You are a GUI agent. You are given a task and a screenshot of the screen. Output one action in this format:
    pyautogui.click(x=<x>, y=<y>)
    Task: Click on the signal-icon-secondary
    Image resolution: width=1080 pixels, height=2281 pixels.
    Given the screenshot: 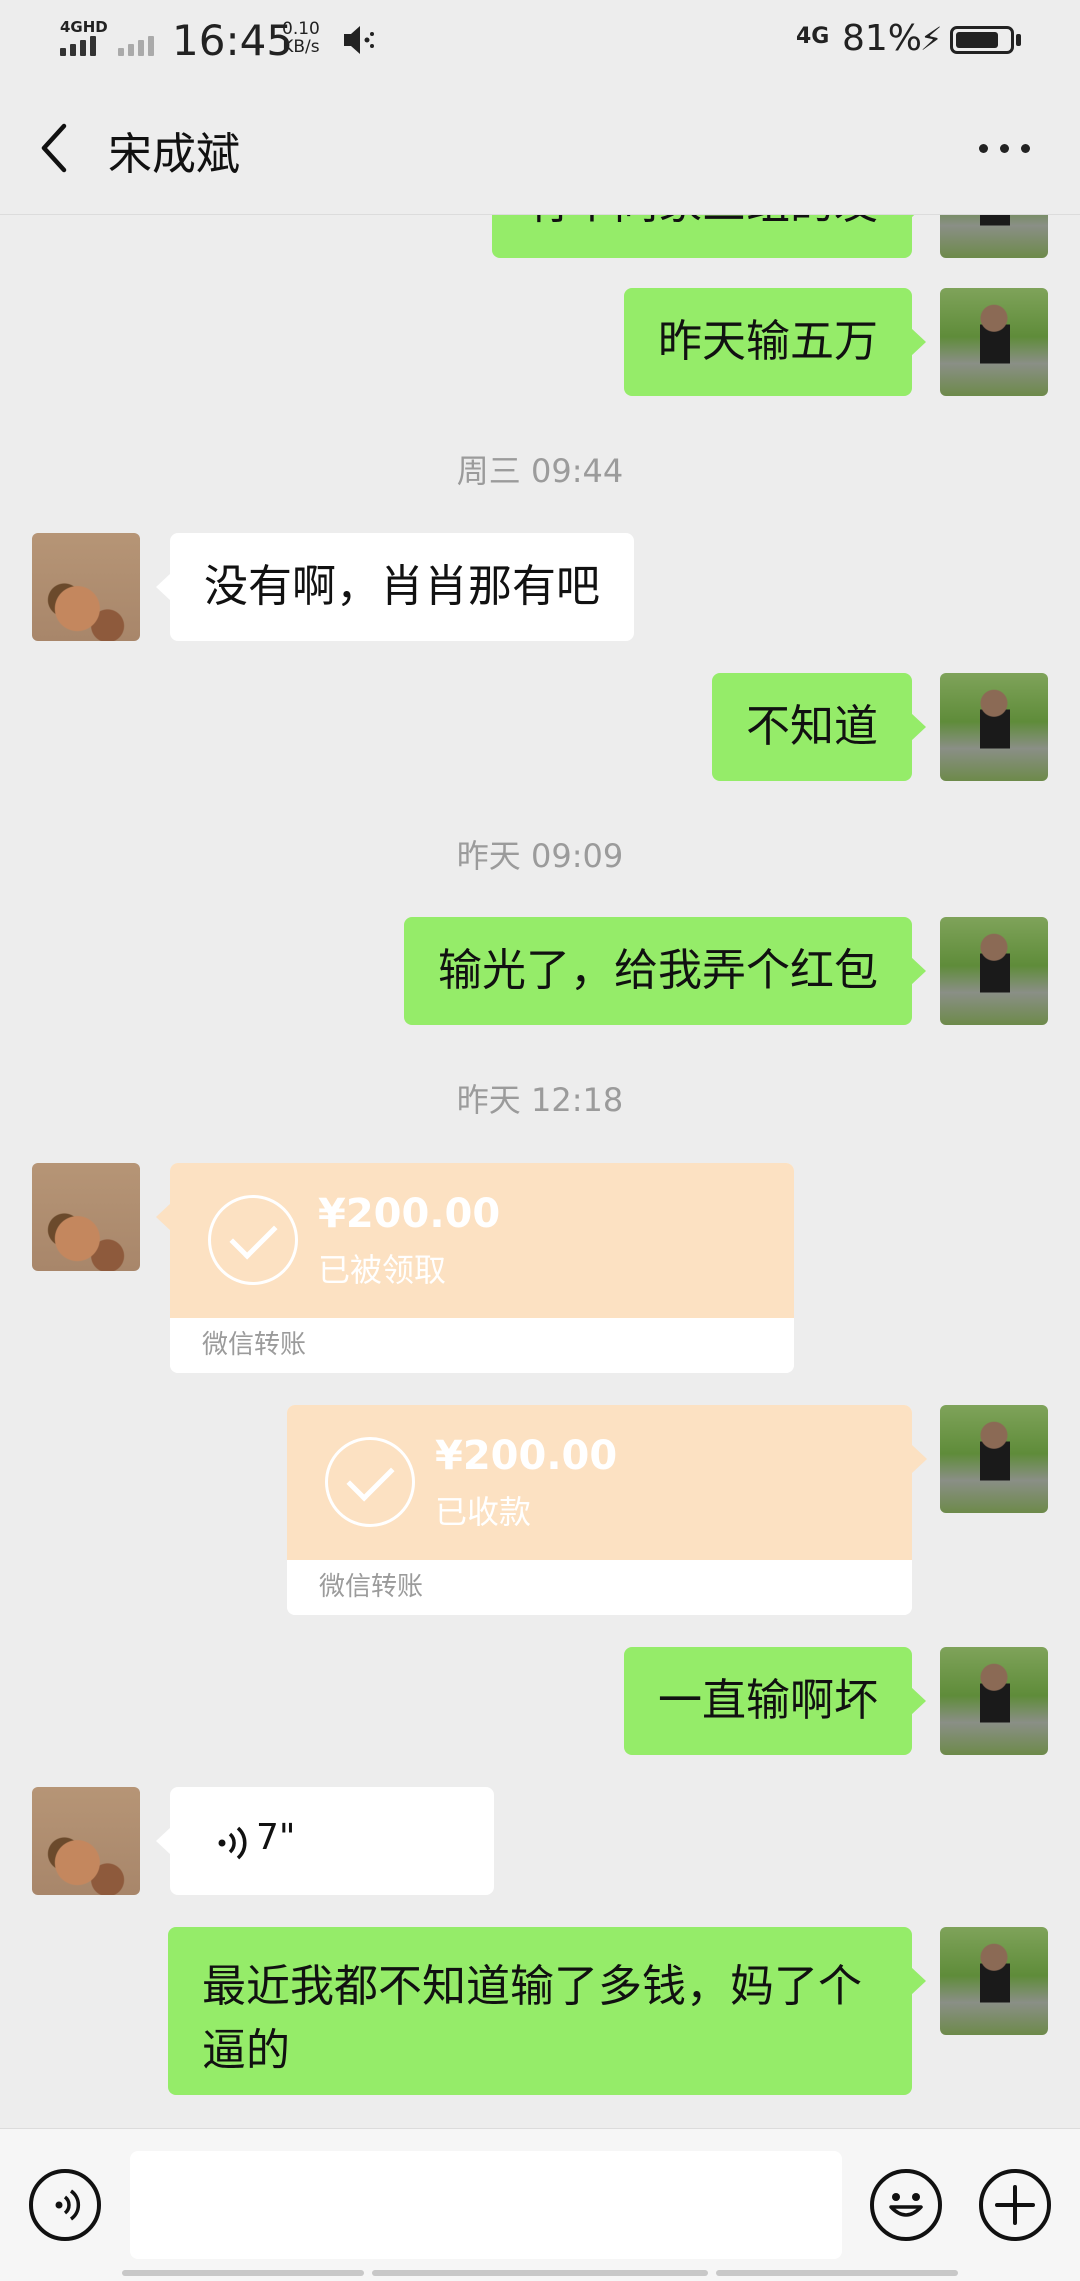 What is the action you would take?
    pyautogui.click(x=138, y=46)
    